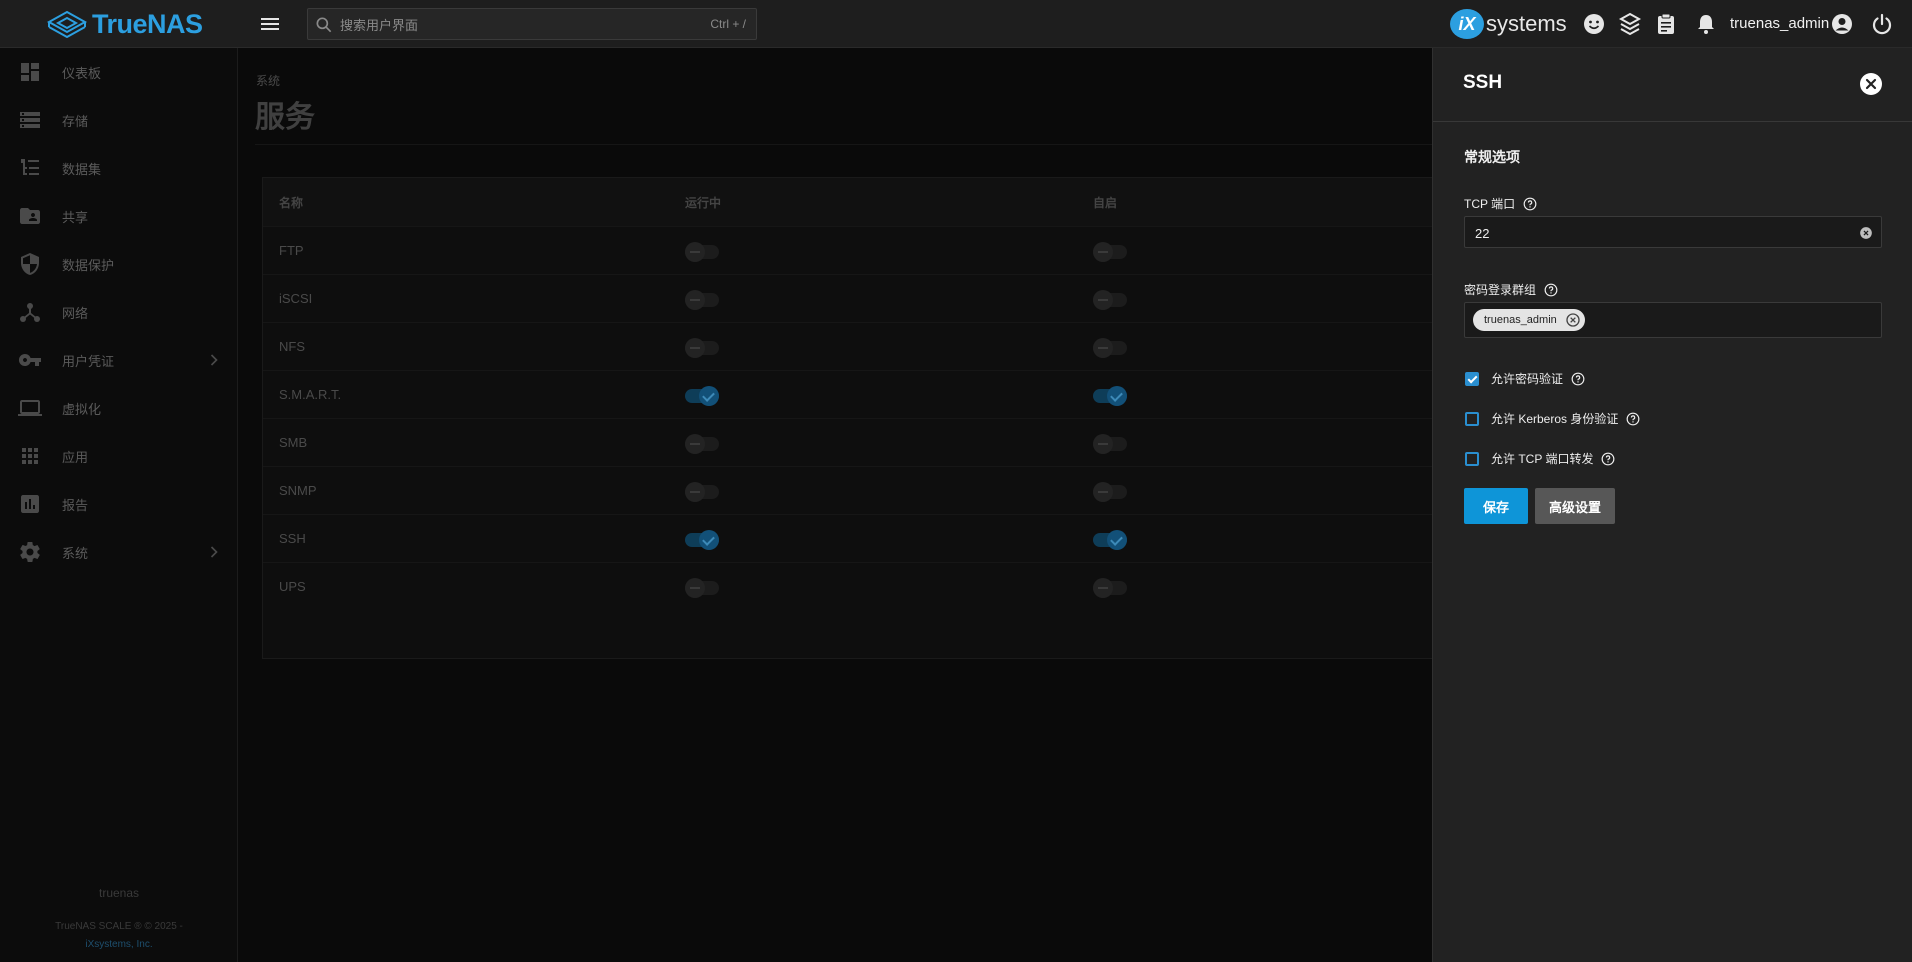 This screenshot has height=962, width=1912. Describe the element at coordinates (1594, 24) in the screenshot. I see `feedback-icon` at that location.